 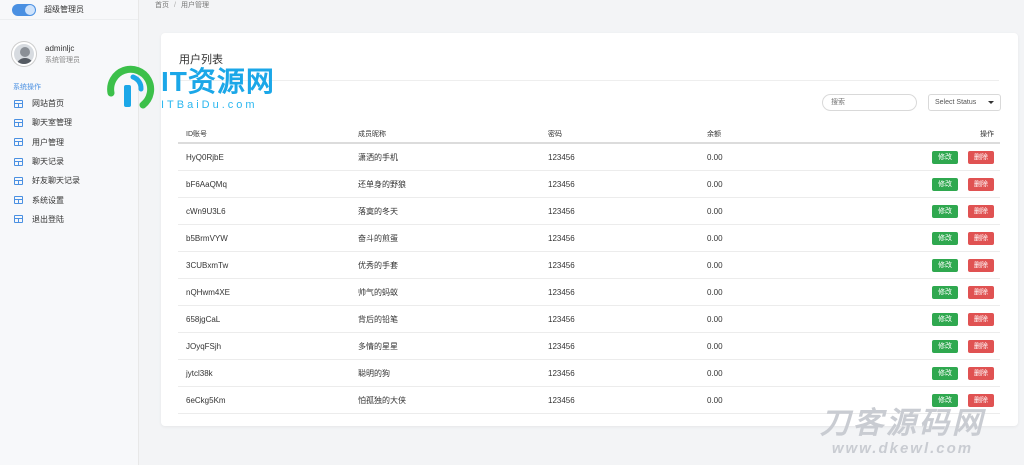 What do you see at coordinates (589, 319) in the screenshot?
I see `table-row: 658jgCaL 背后的铅笔 123456 0.00 修改 删除` at bounding box center [589, 319].